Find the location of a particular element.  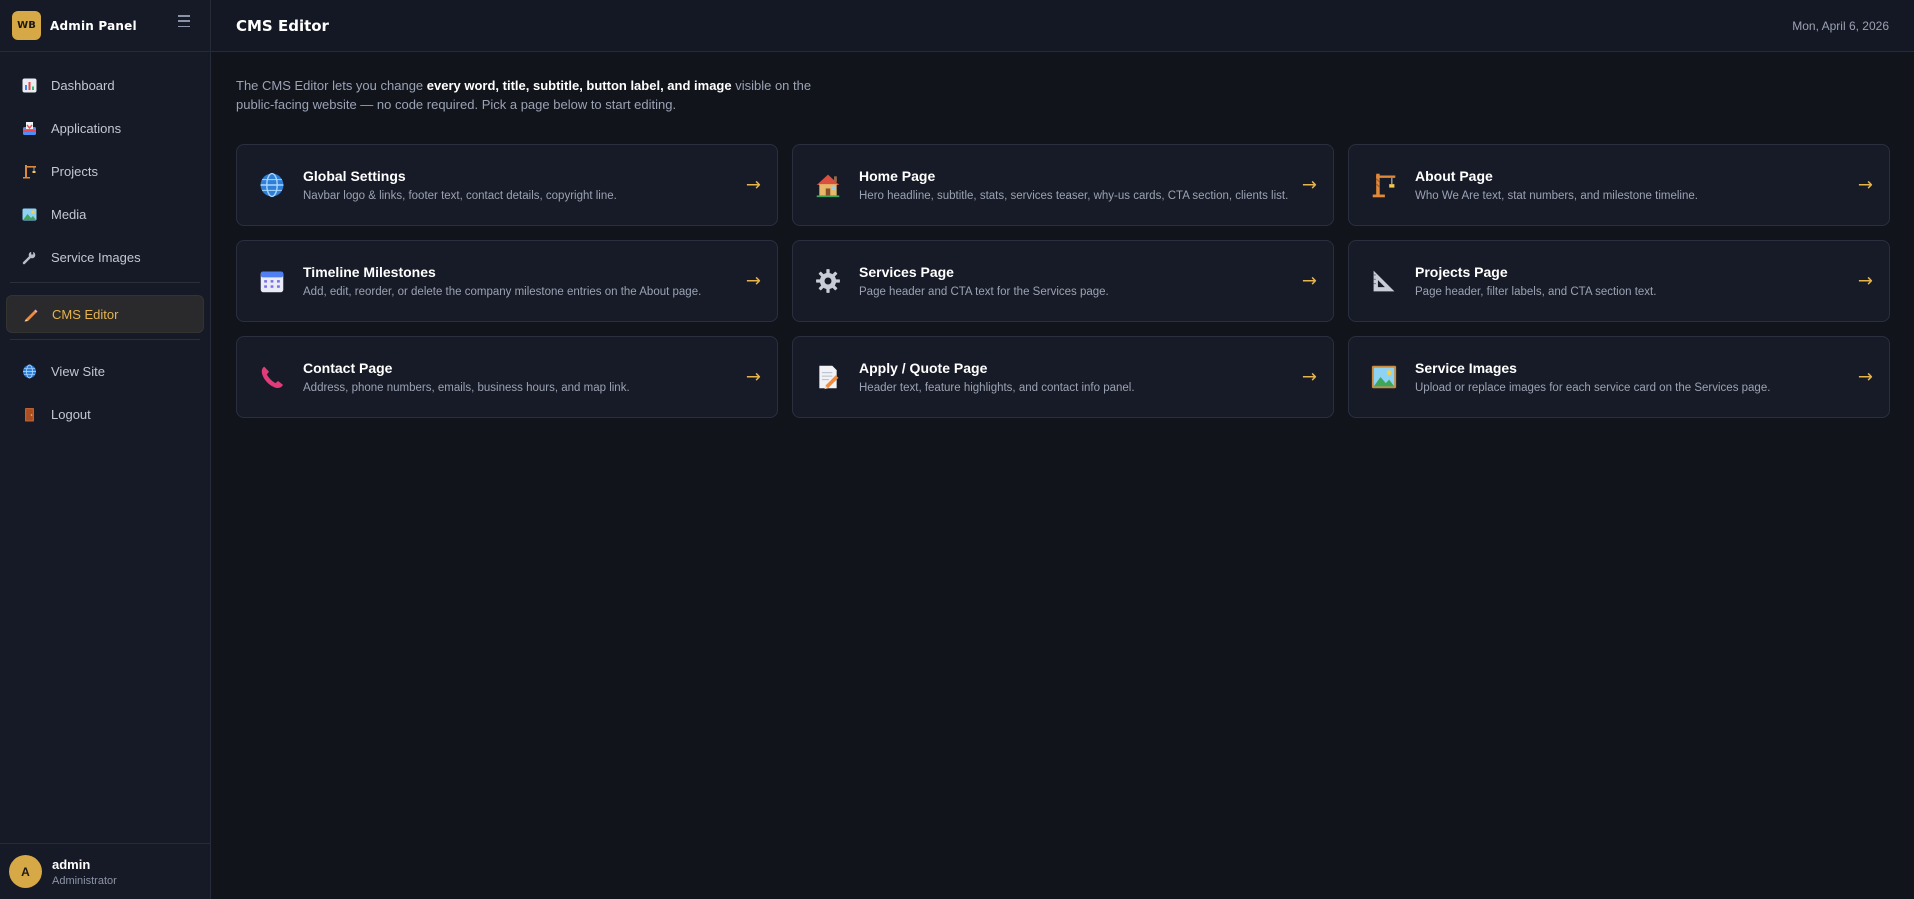

menu-toggle-icon is located at coordinates (184, 21).